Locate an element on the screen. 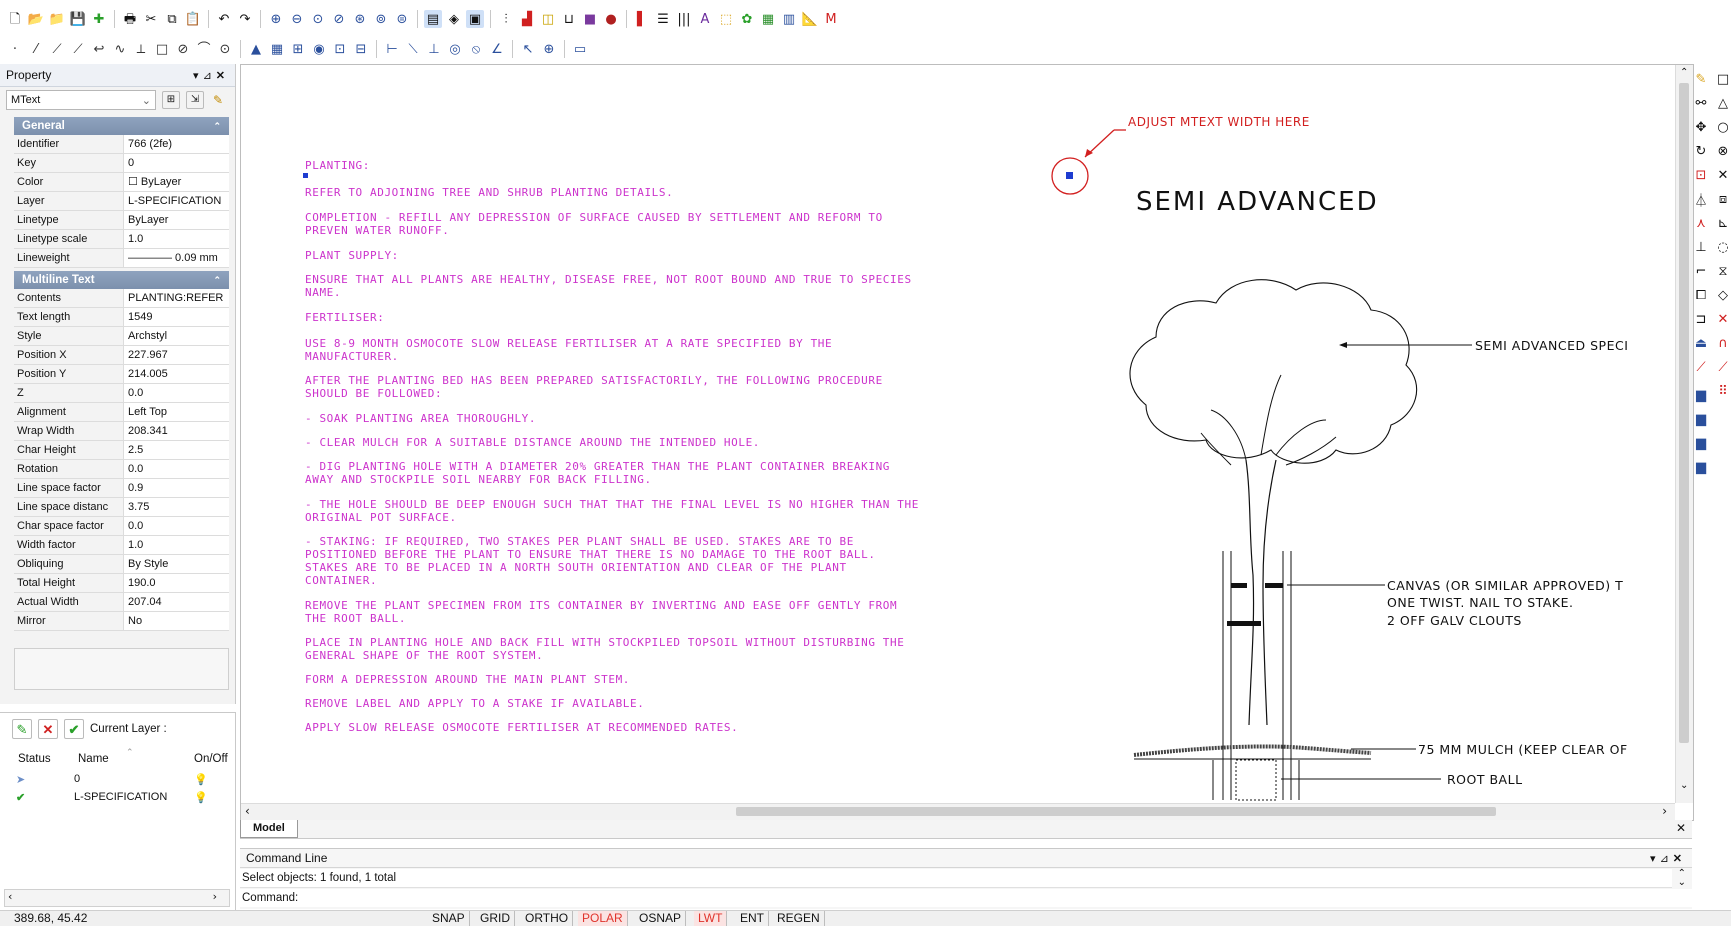  status-toggle-ent: ENT is located at coordinates (752, 918).